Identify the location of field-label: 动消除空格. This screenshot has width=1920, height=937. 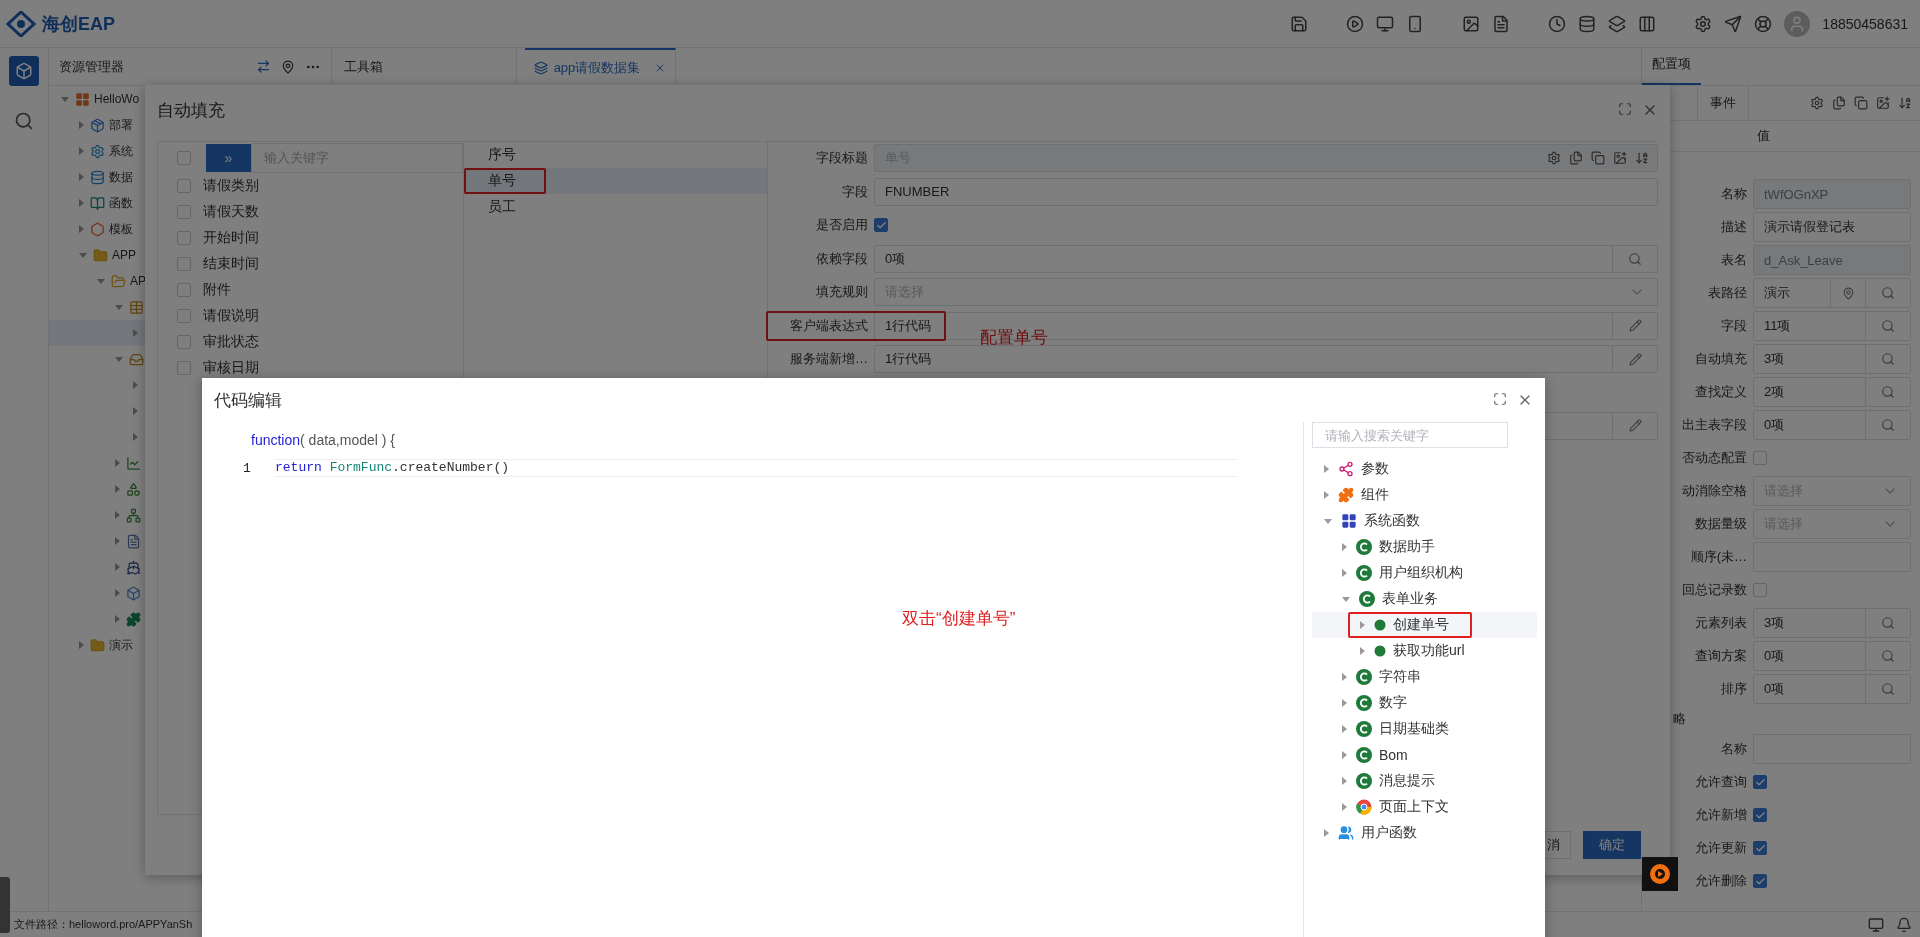
(1714, 491).